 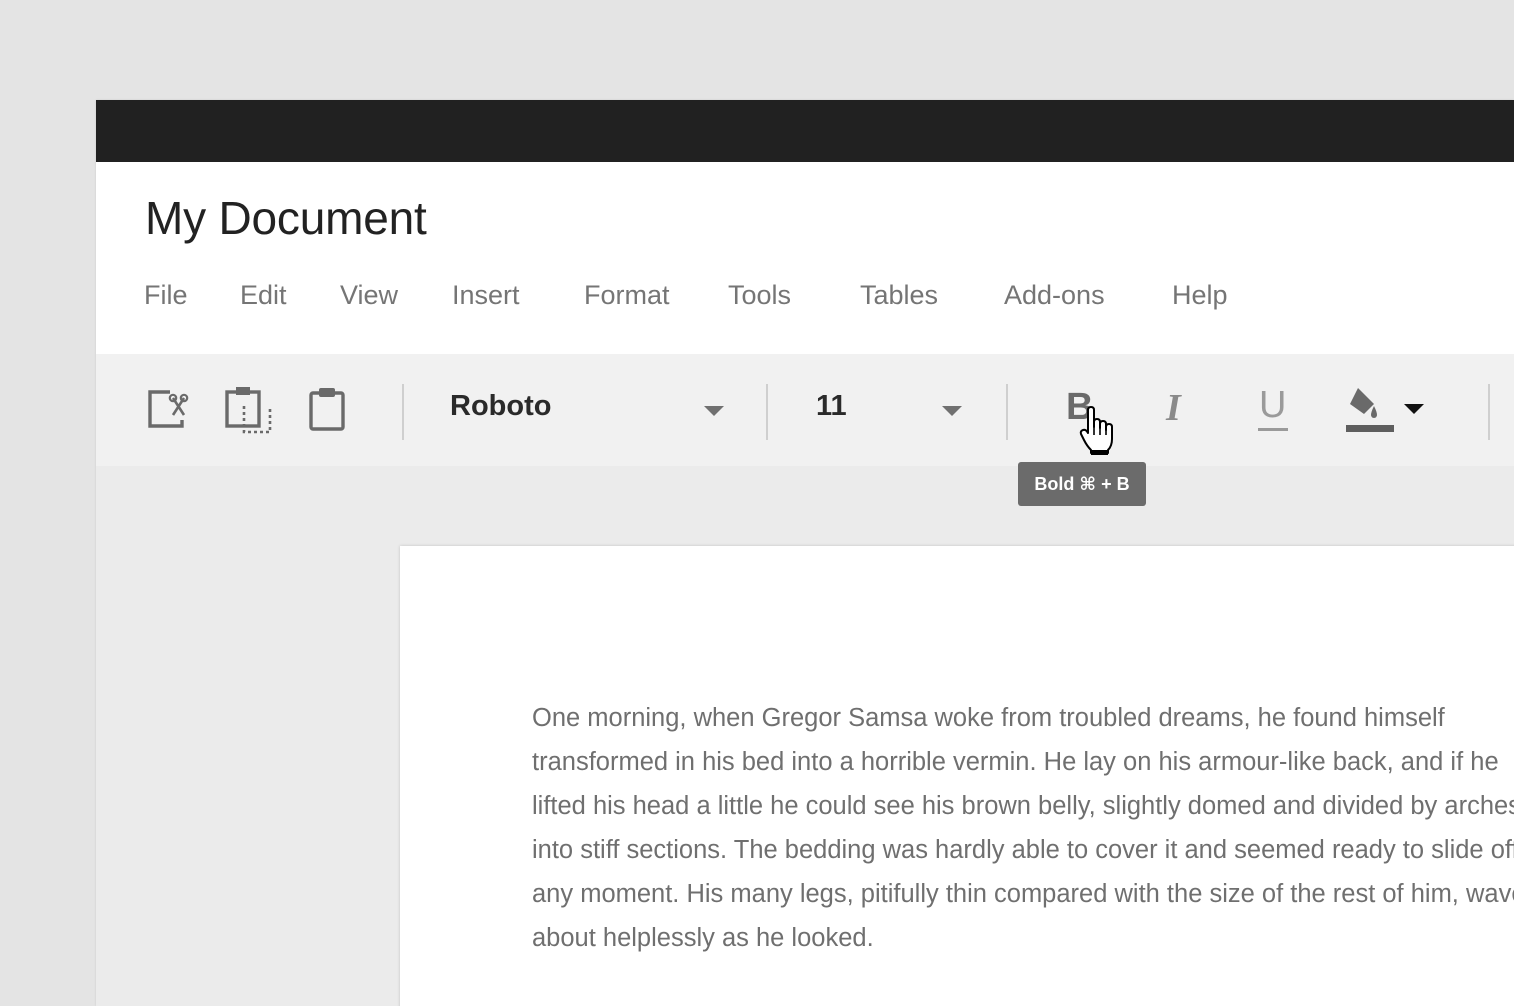 I want to click on menu-tables: Tables, so click(x=899, y=295).